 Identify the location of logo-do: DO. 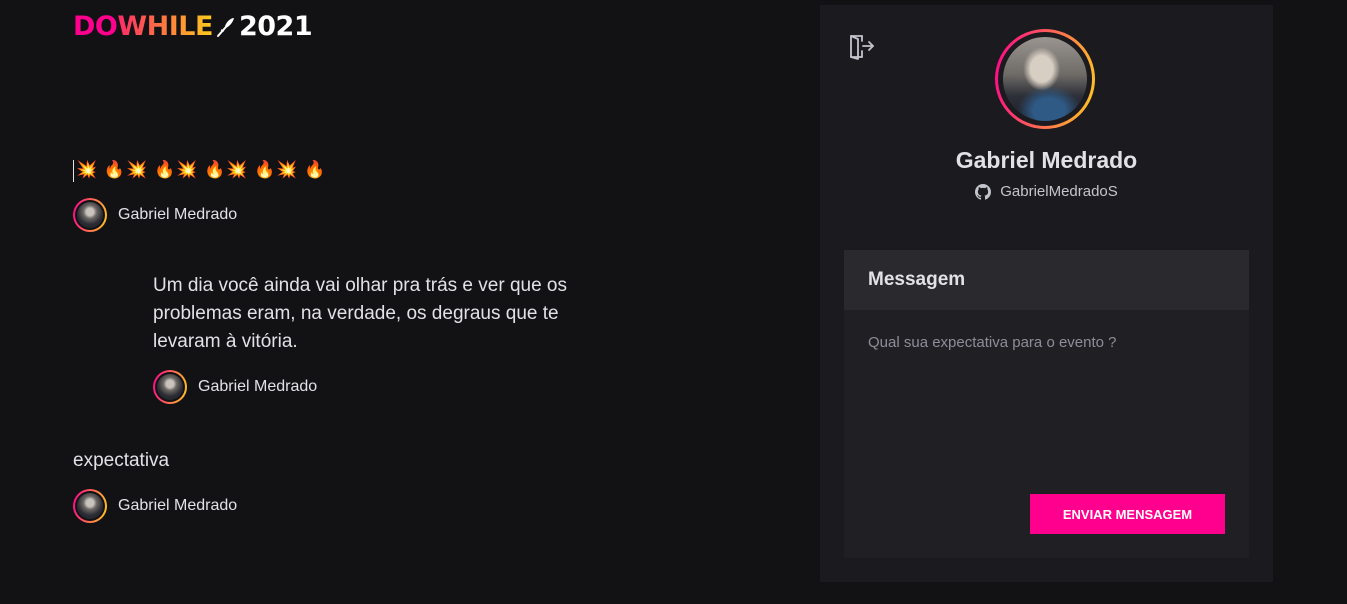
(95, 26).